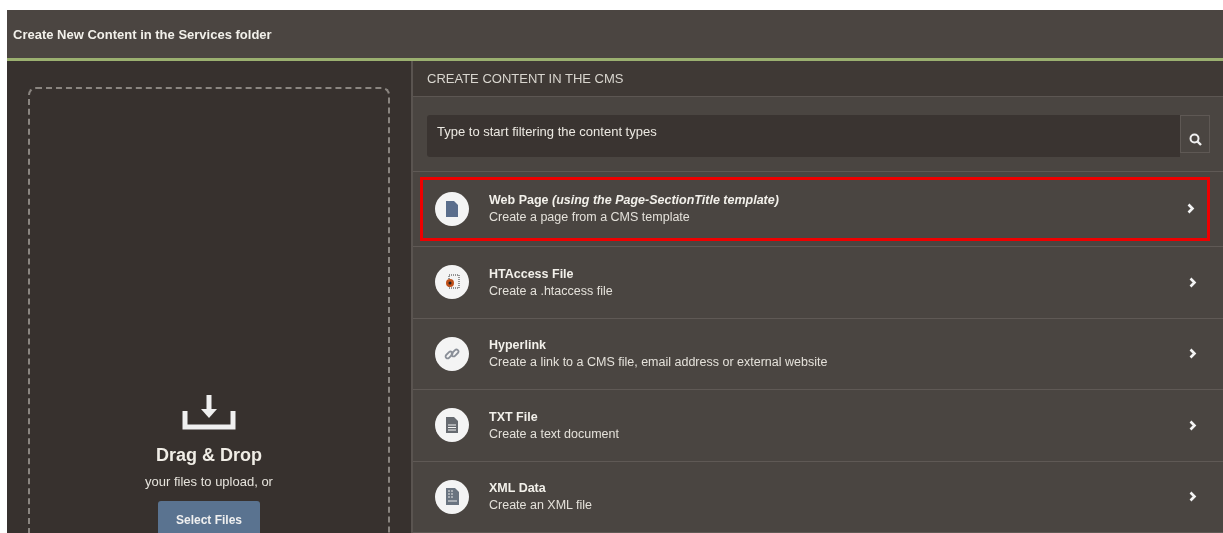 This screenshot has width=1223, height=533. Describe the element at coordinates (551, 290) in the screenshot. I see `item-description: Create a .htaccess file` at that location.